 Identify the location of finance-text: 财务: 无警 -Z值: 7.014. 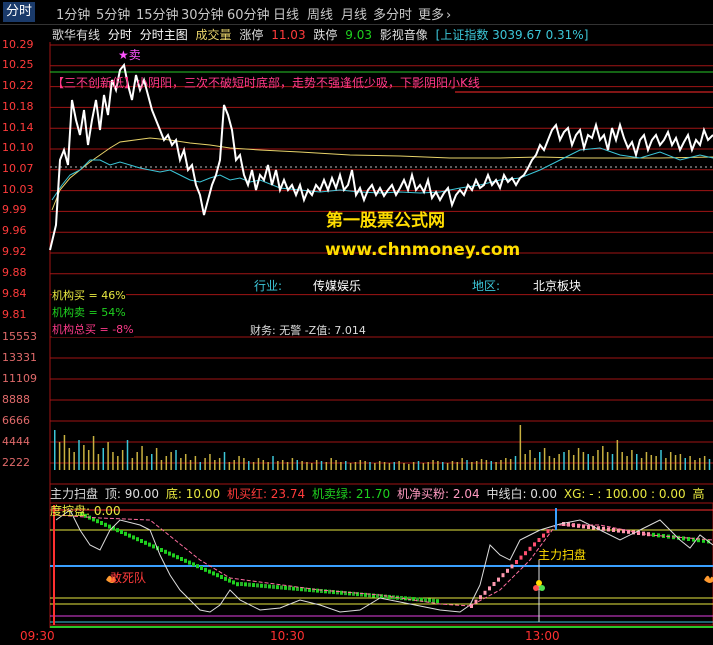
(308, 330).